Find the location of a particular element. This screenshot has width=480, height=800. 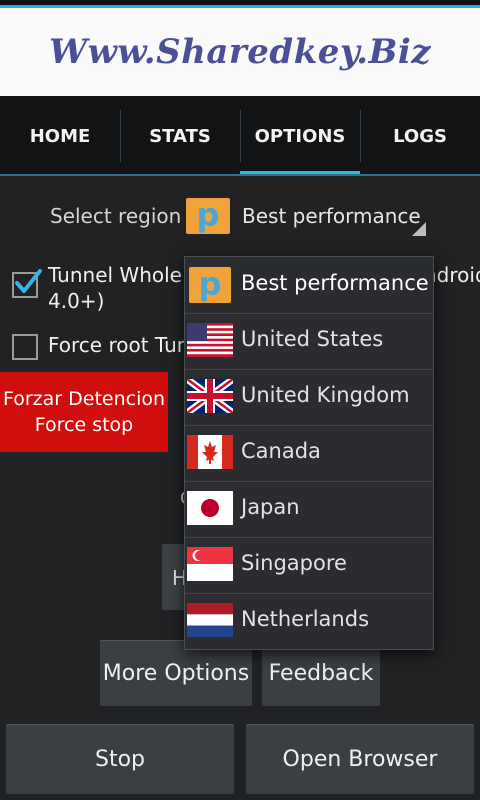

checkmark-icon is located at coordinates (28, 281).